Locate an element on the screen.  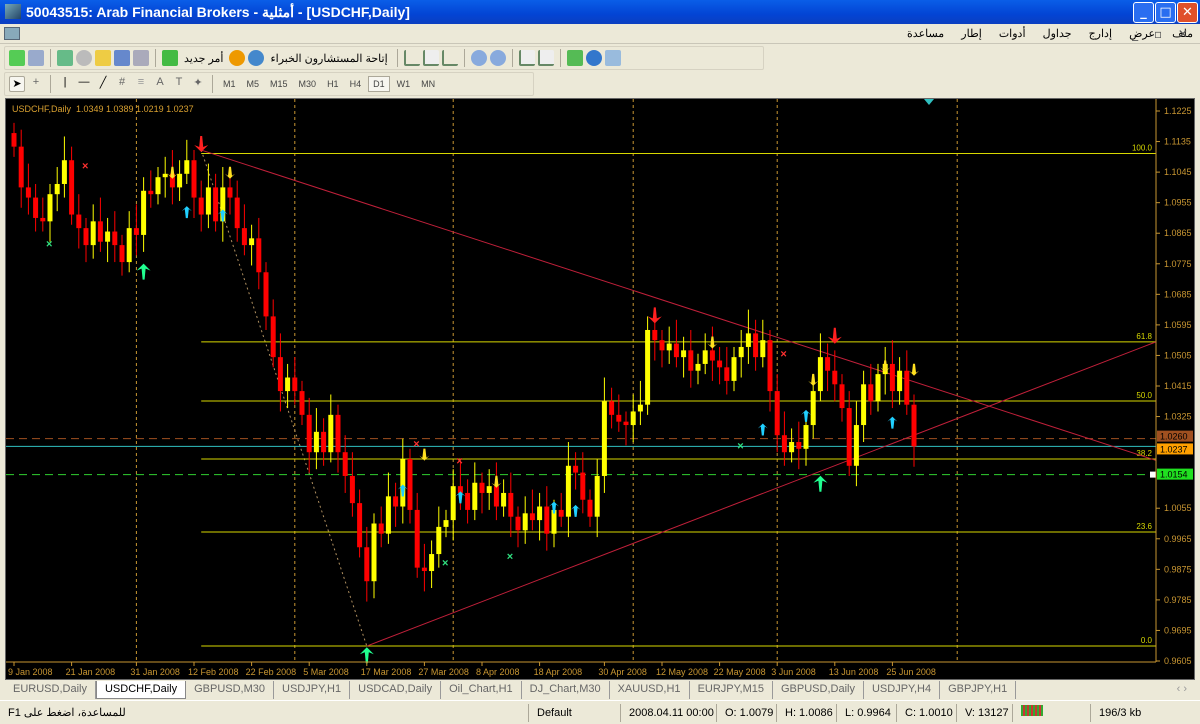
timeframe-h4: H4 is located at coordinates (356, 84).